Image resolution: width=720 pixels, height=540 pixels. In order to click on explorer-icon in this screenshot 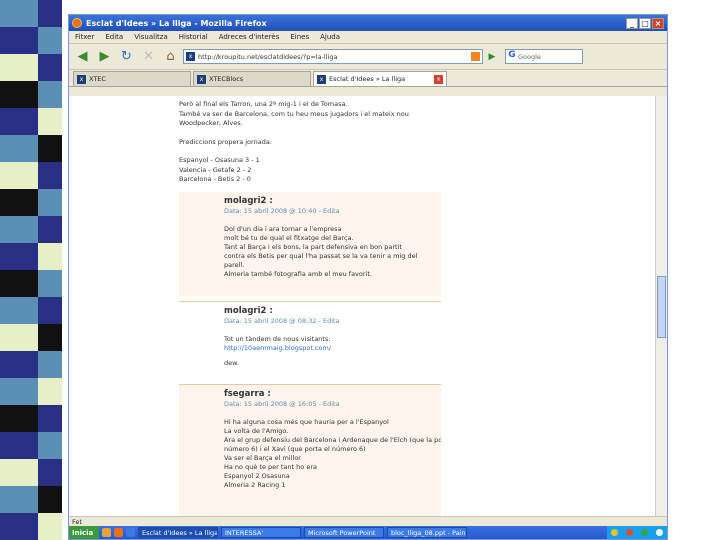, I will do `click(106, 532)`.